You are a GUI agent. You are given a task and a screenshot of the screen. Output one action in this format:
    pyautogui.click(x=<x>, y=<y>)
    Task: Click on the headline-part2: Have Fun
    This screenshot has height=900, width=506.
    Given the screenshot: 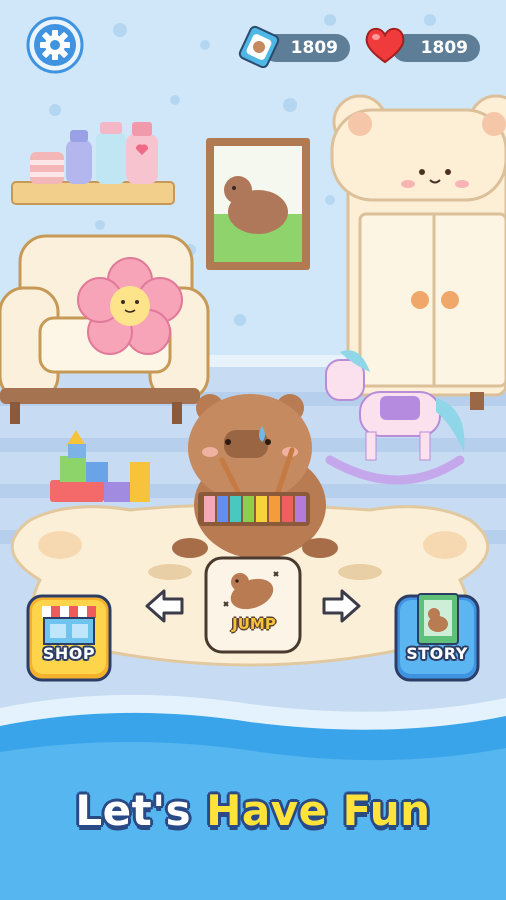 What is the action you would take?
    pyautogui.click(x=318, y=810)
    